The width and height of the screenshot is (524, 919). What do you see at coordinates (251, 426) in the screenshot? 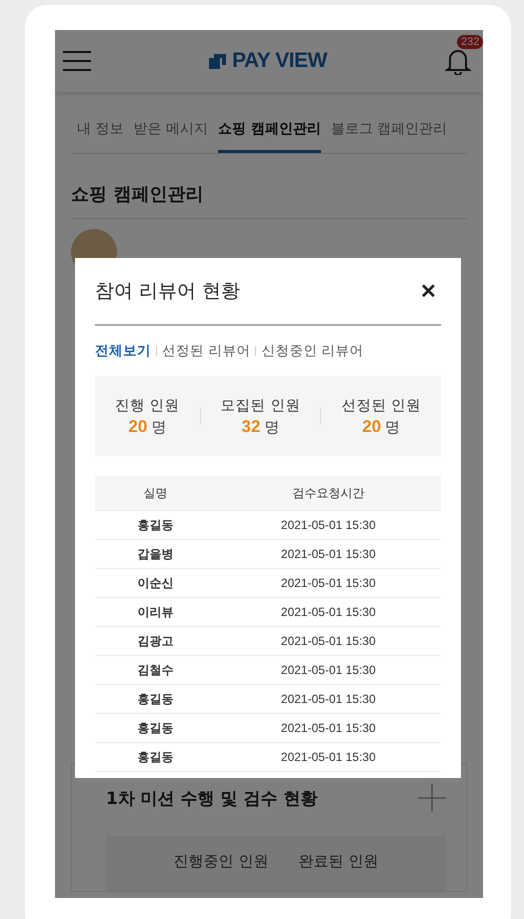
I see `stat-value: 32` at bounding box center [251, 426].